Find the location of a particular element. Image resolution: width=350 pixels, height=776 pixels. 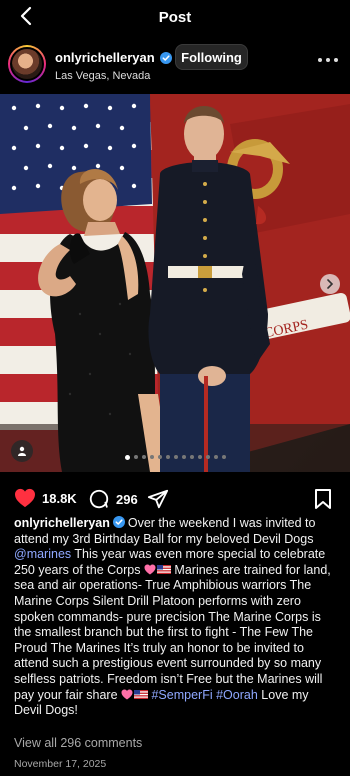

username-row: onlyrichelleryan • is located at coordinates (119, 57).